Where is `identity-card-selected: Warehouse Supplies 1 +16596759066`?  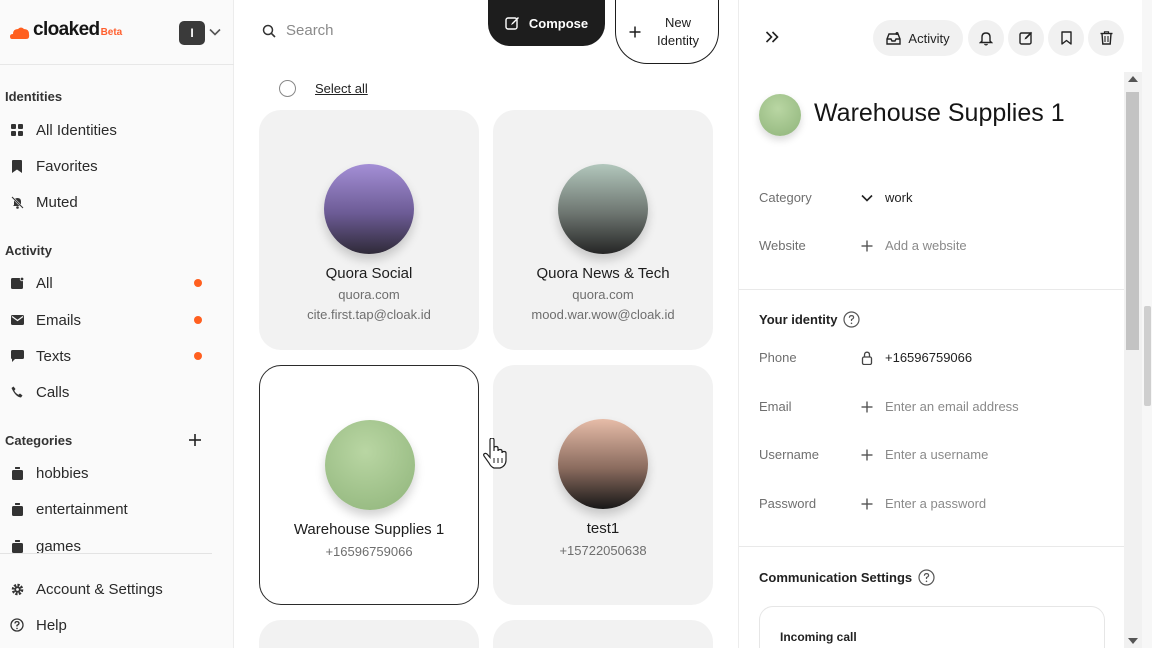 identity-card-selected: Warehouse Supplies 1 +16596759066 is located at coordinates (369, 485).